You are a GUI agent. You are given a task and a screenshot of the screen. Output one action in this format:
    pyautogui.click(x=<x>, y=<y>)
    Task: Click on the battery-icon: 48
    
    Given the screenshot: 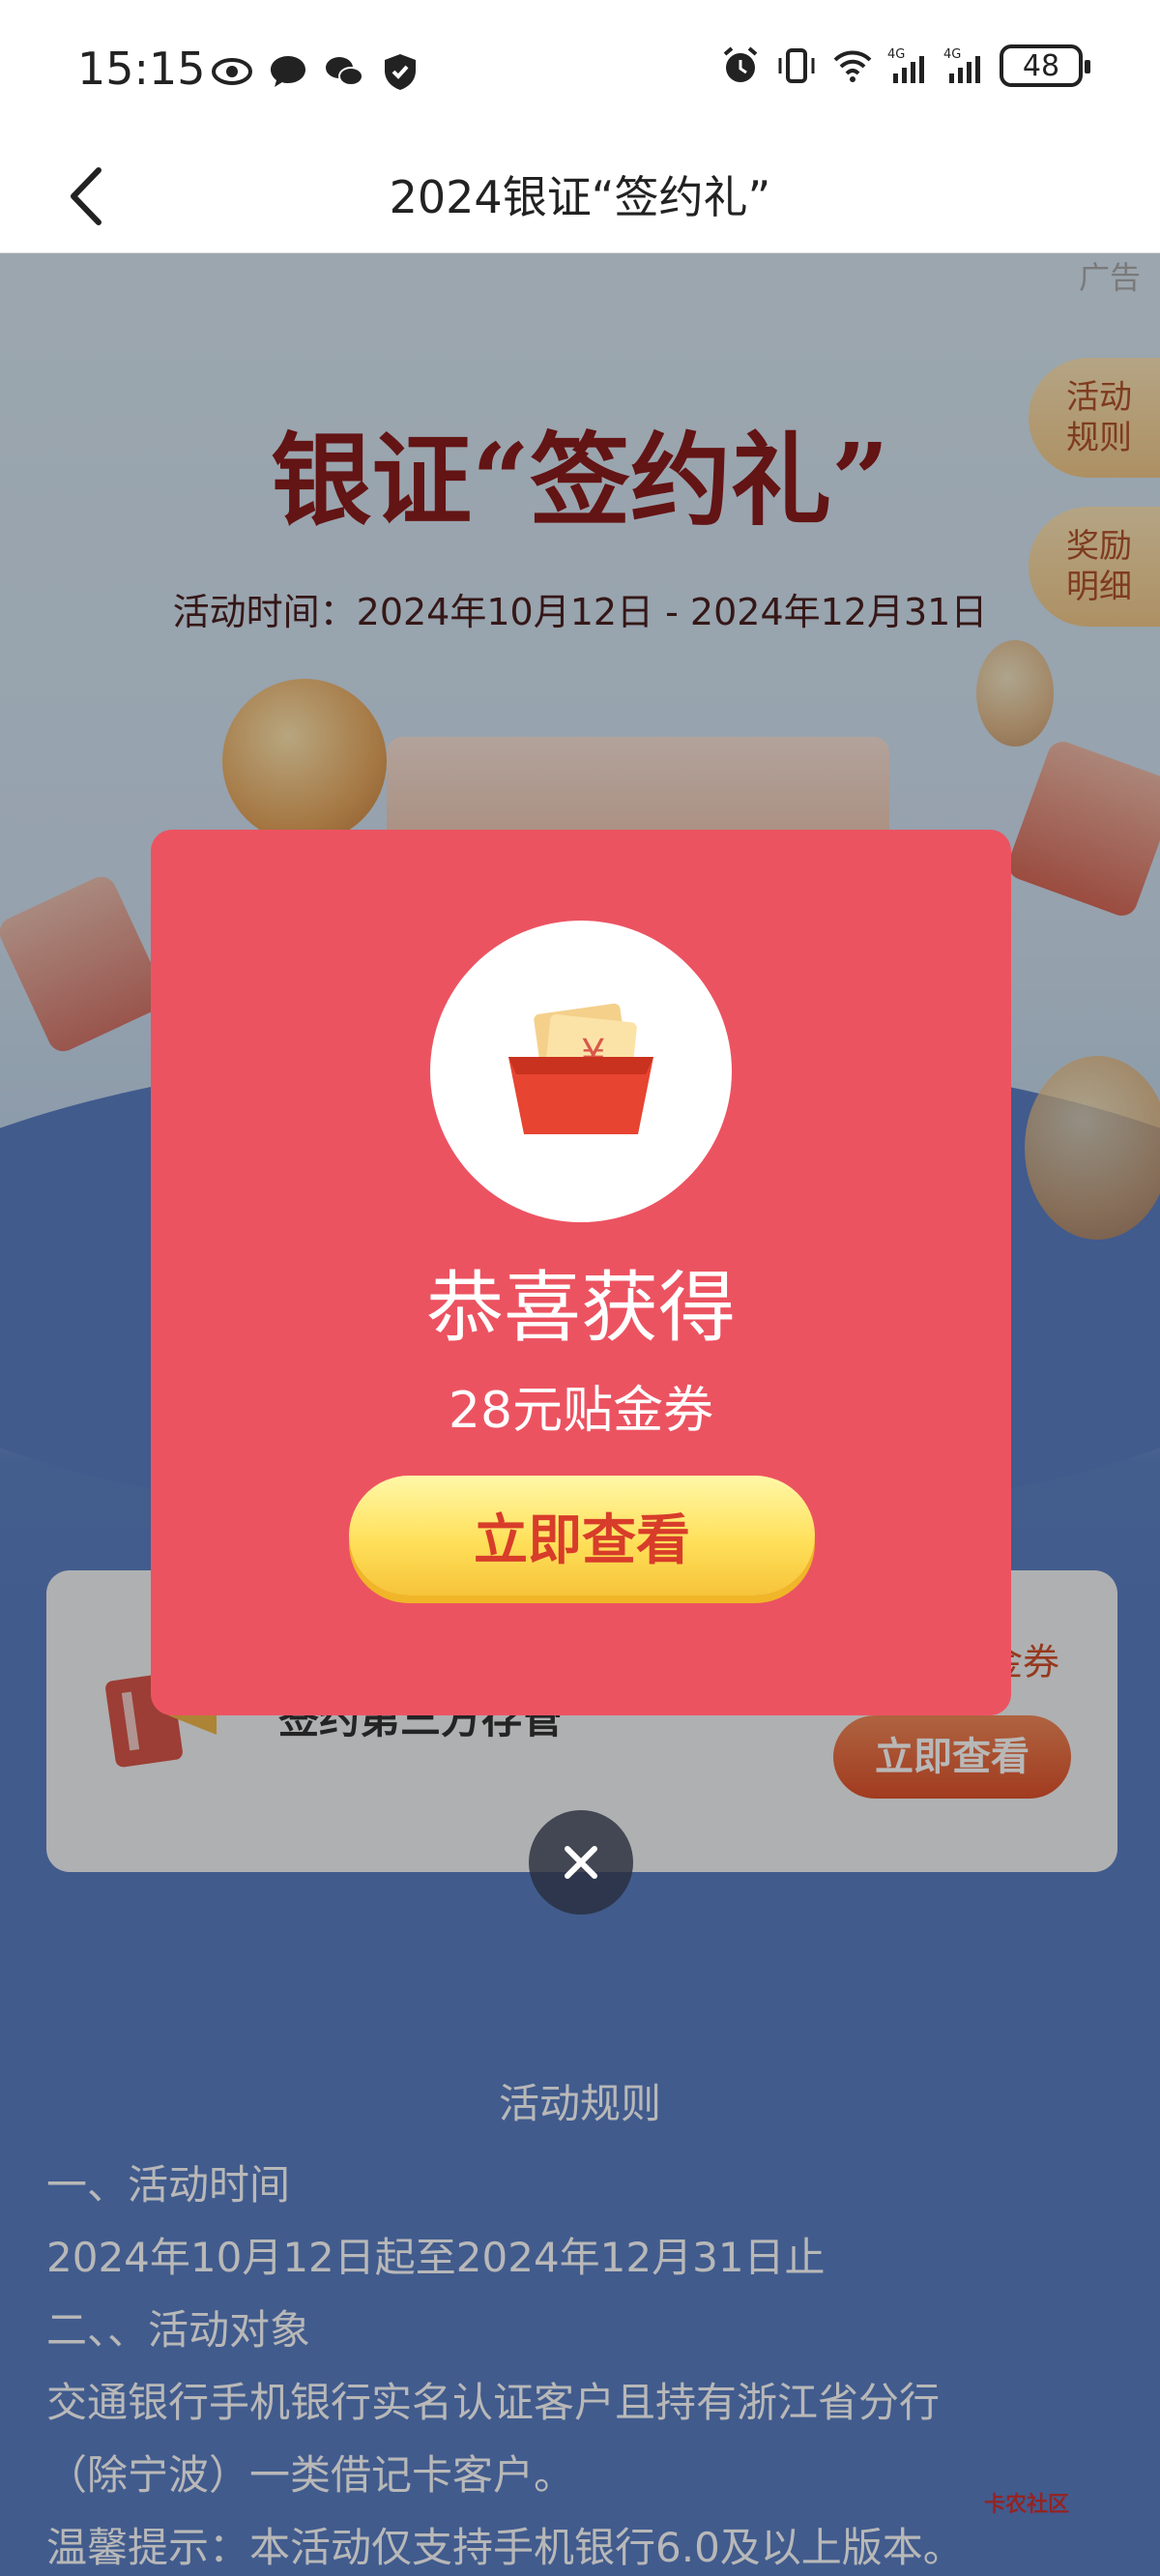 What is the action you would take?
    pyautogui.click(x=1045, y=65)
    